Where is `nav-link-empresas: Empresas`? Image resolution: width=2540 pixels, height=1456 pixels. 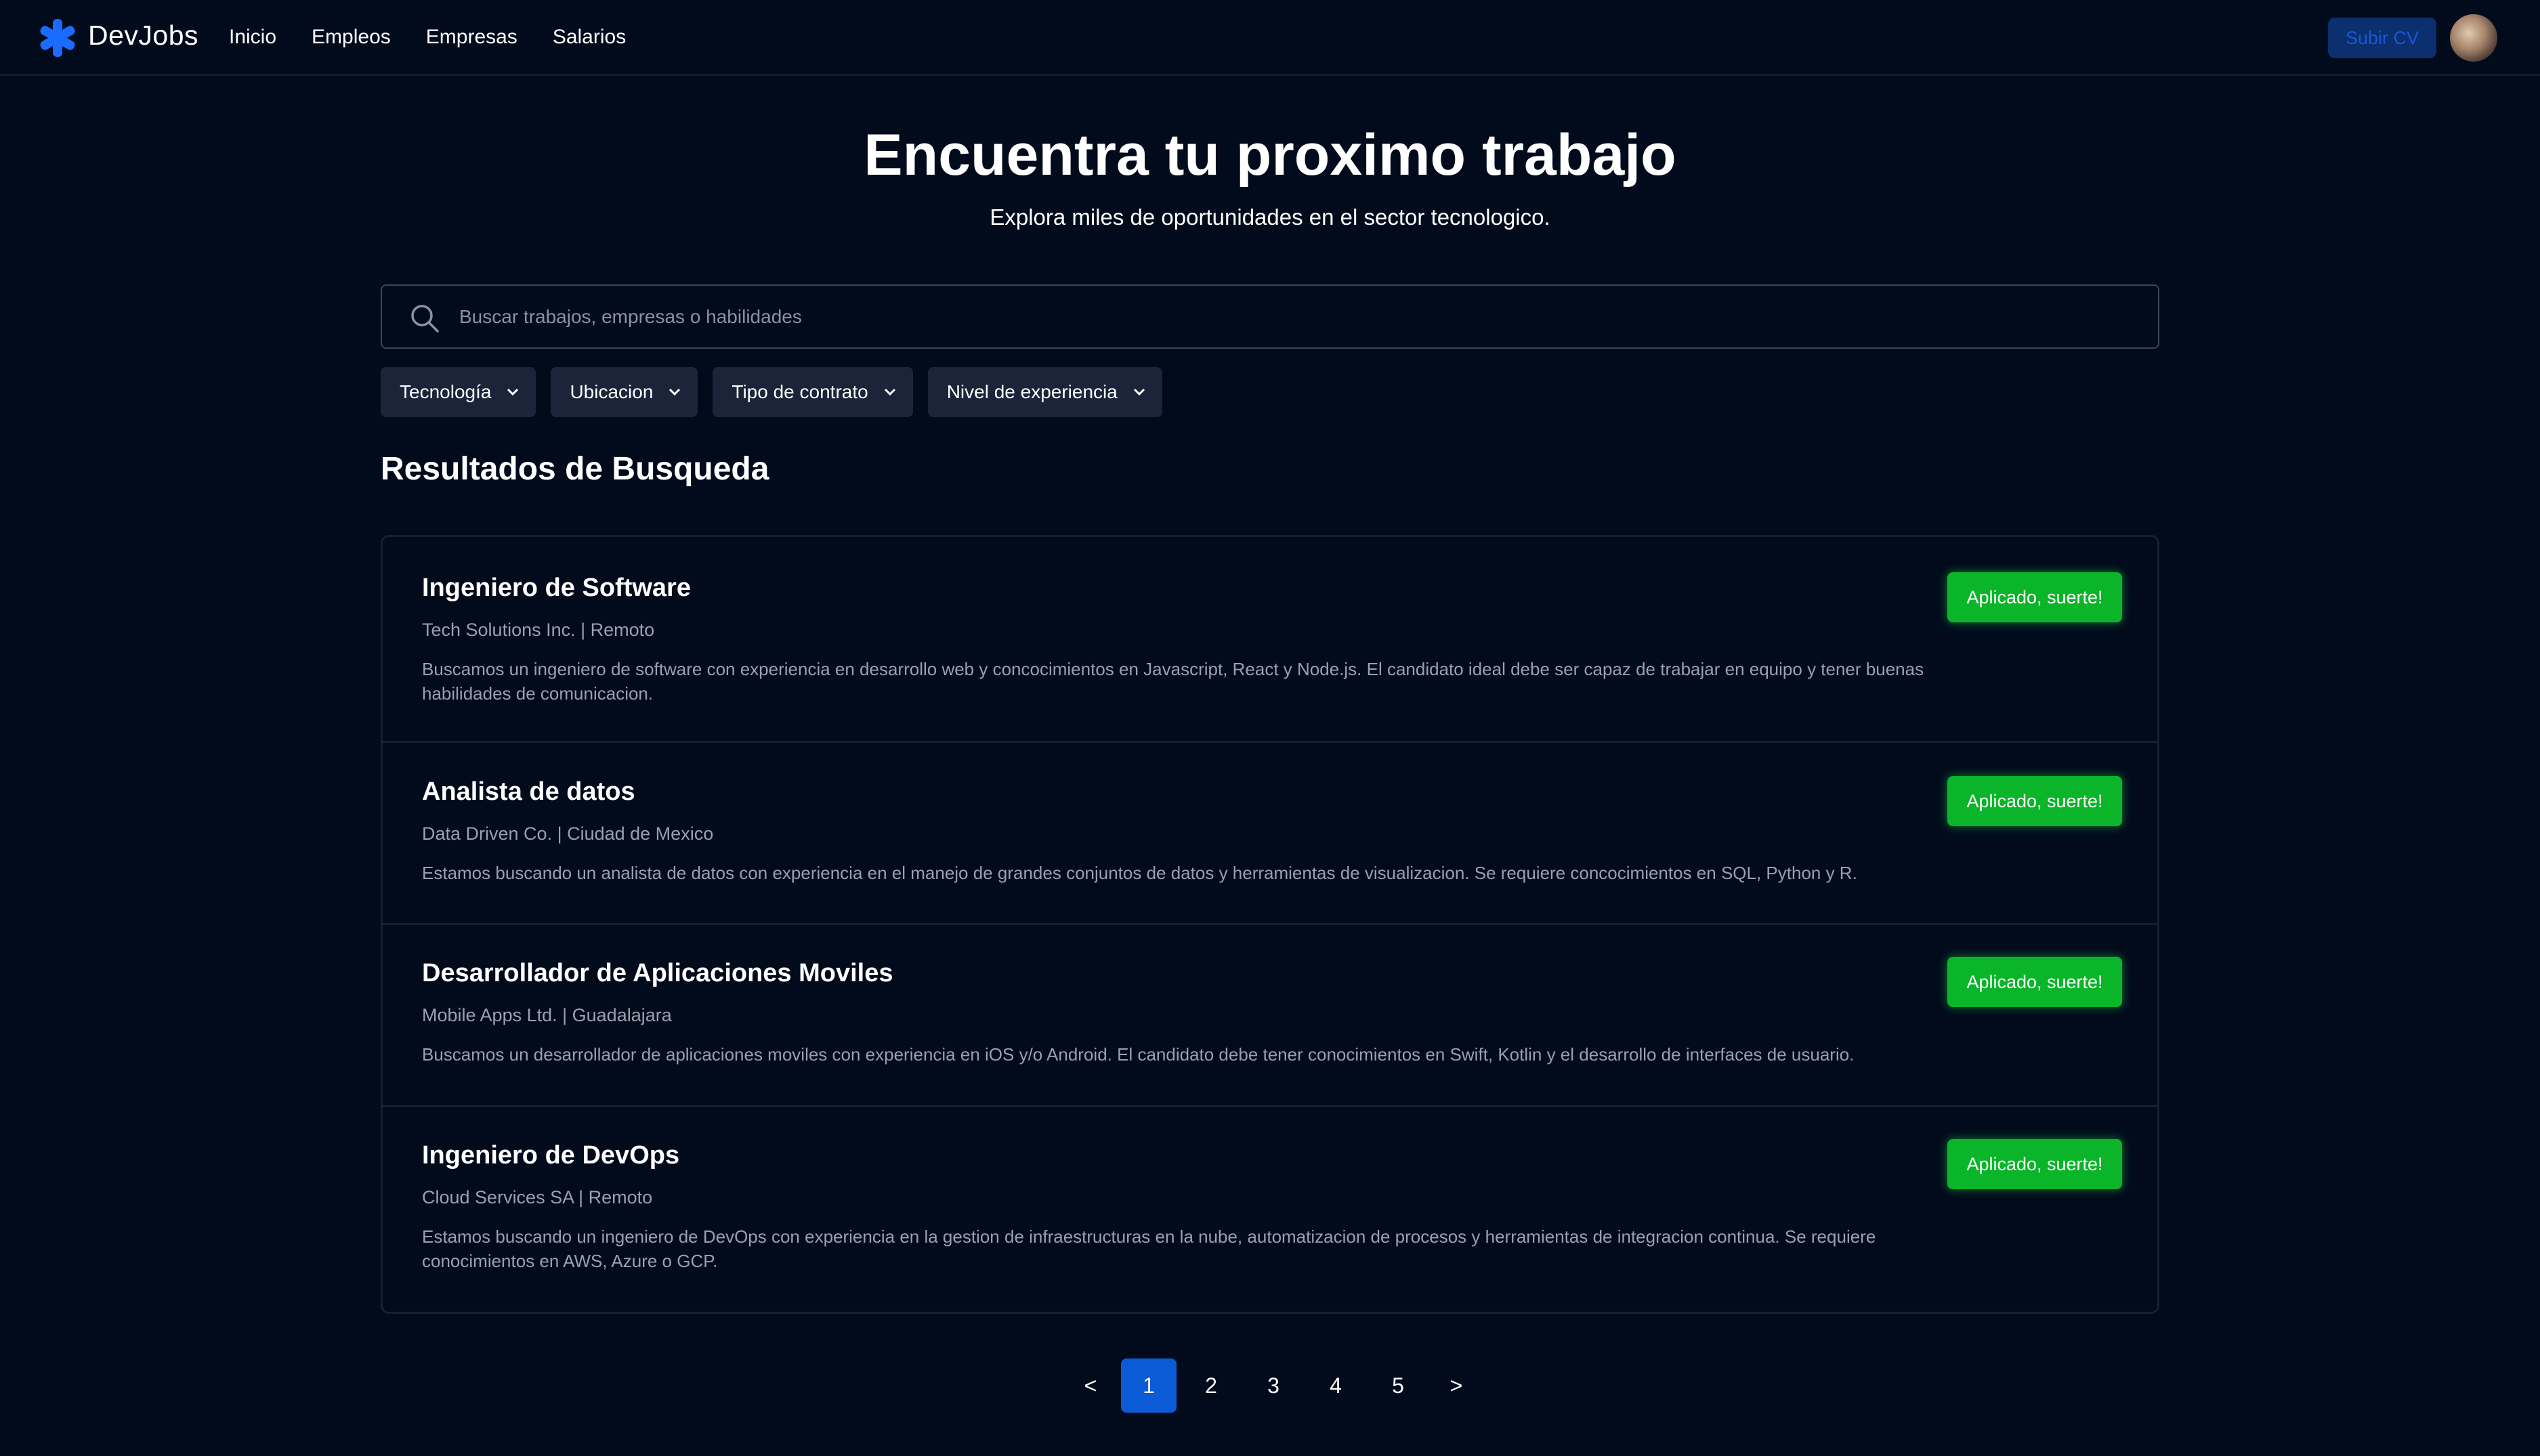
nav-link-empresas: Empresas is located at coordinates (471, 37).